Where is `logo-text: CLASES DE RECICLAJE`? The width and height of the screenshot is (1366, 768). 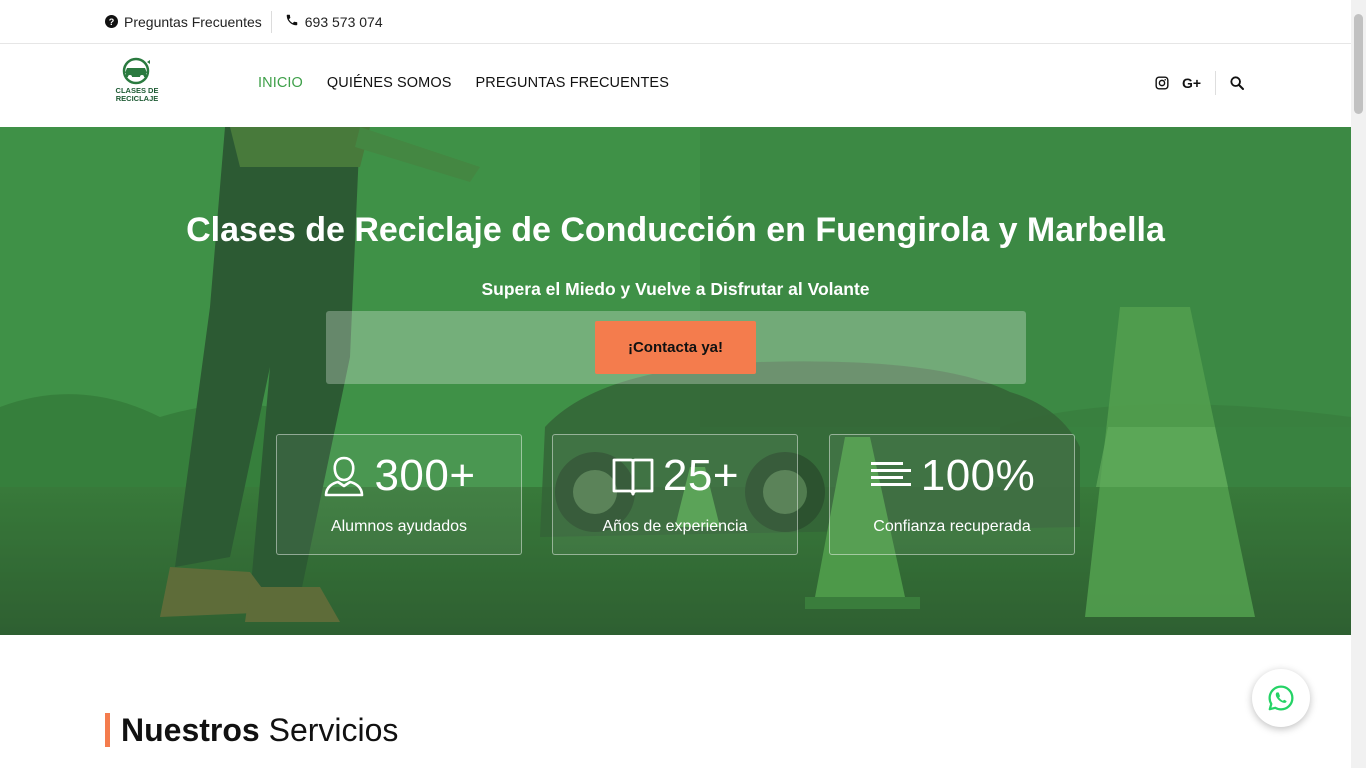
logo-text: CLASES DE RECICLAJE is located at coordinates (137, 94).